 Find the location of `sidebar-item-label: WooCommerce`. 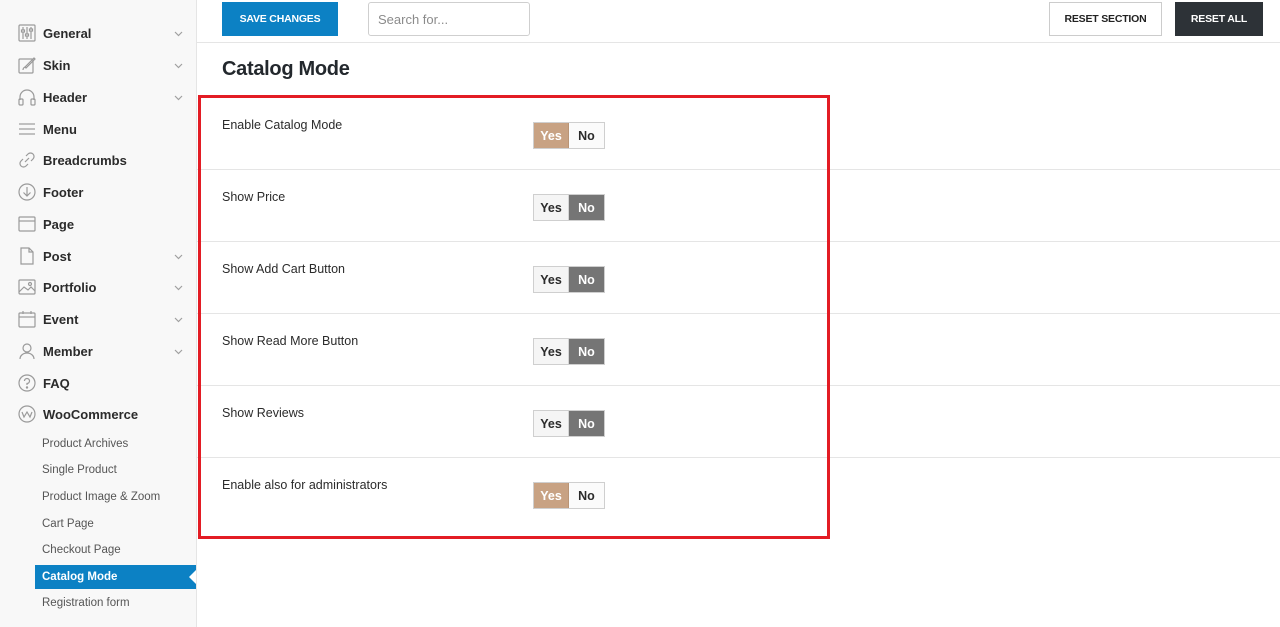

sidebar-item-label: WooCommerce is located at coordinates (91, 414).